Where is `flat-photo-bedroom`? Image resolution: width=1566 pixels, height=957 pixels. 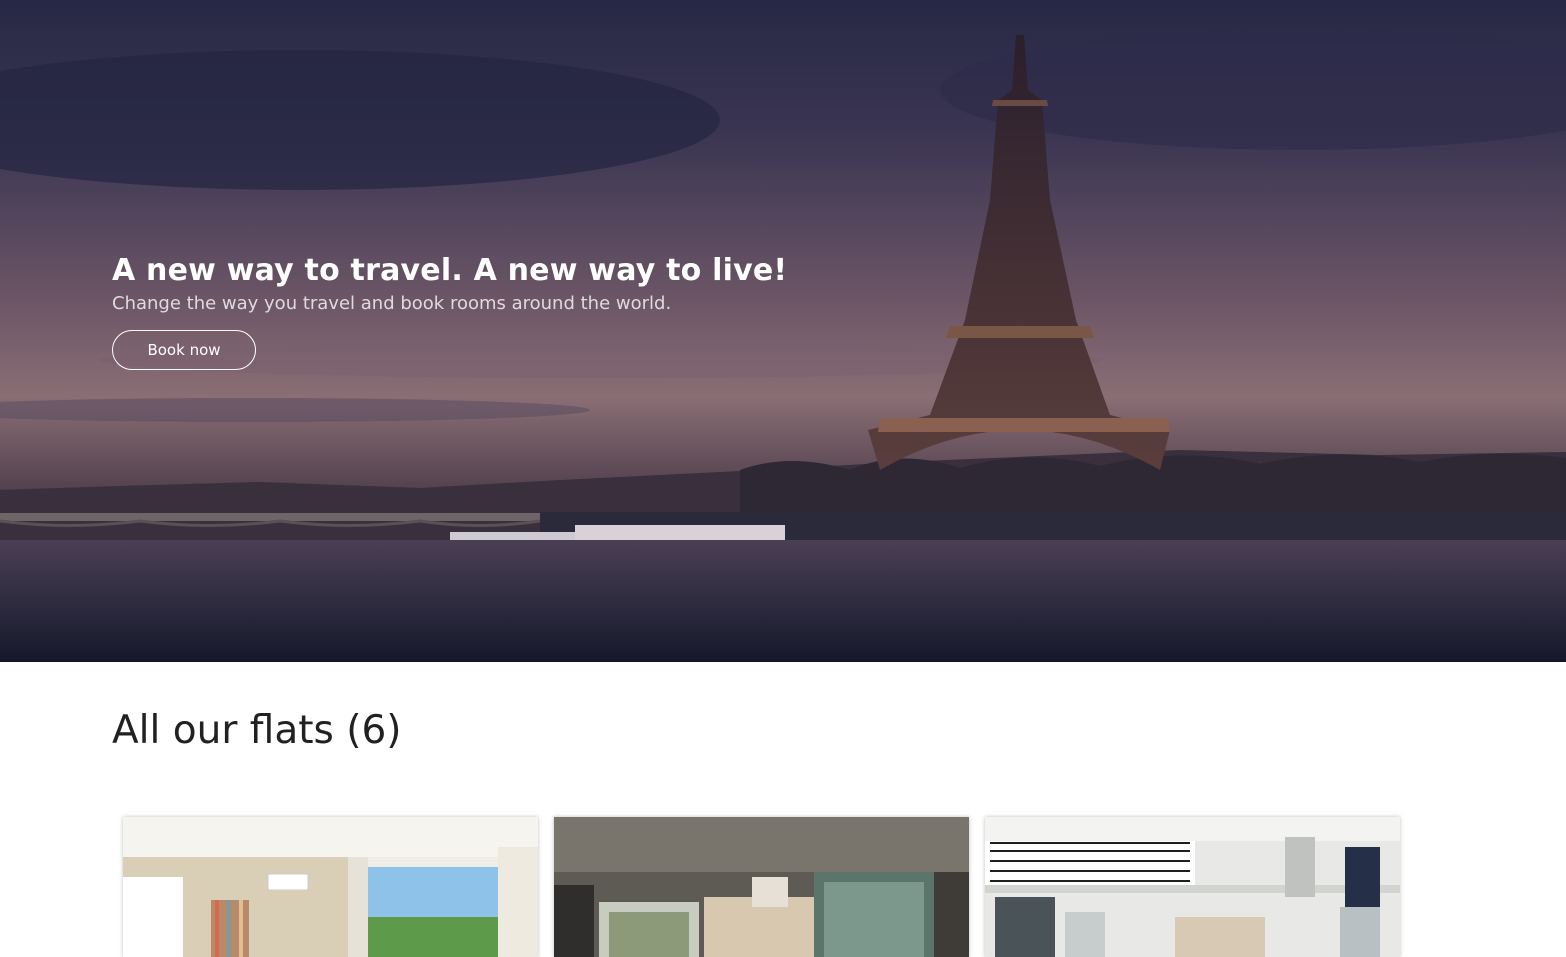 flat-photo-bedroom is located at coordinates (330, 887).